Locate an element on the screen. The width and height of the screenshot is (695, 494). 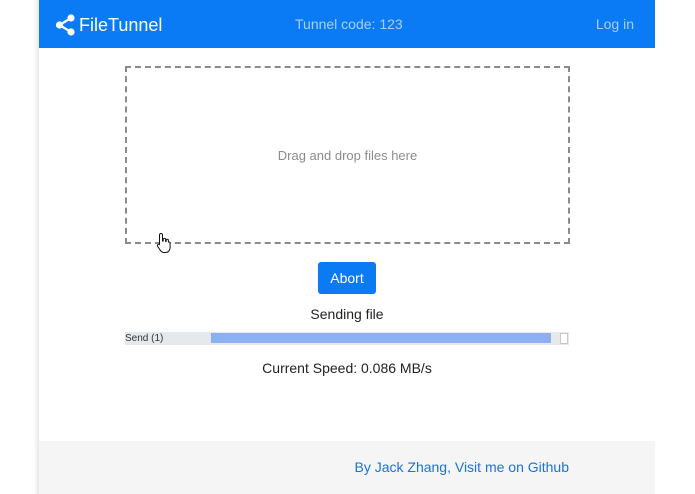
progress-fill is located at coordinates (381, 338).